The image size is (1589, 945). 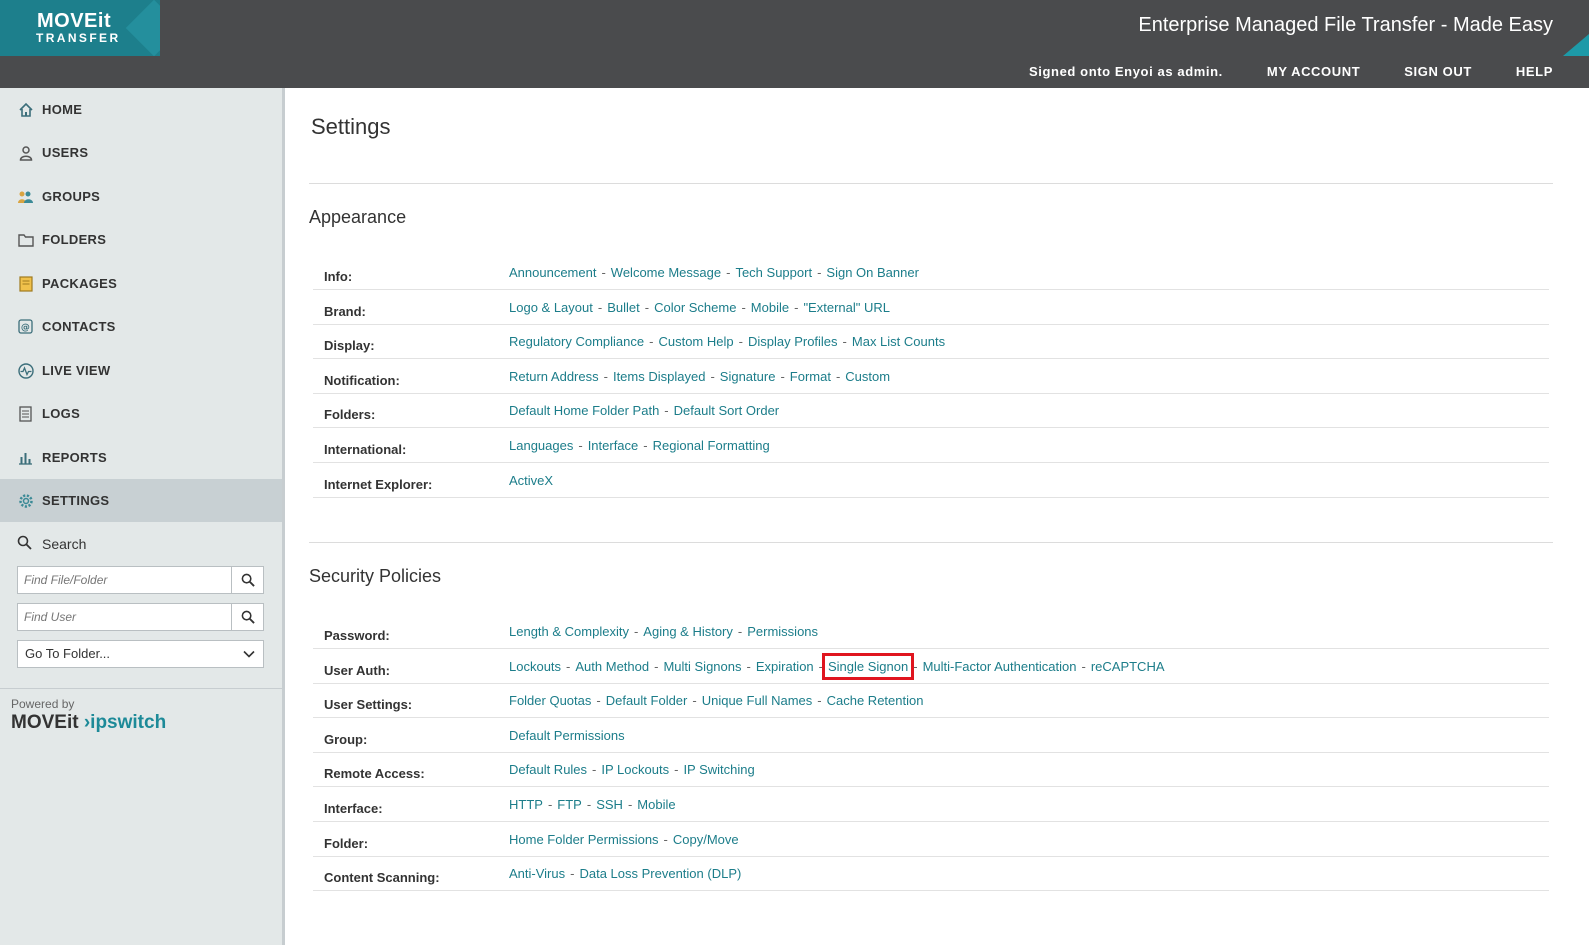 What do you see at coordinates (80, 28) in the screenshot?
I see `moveit-transfer-logo: MOVEit TRANSFER` at bounding box center [80, 28].